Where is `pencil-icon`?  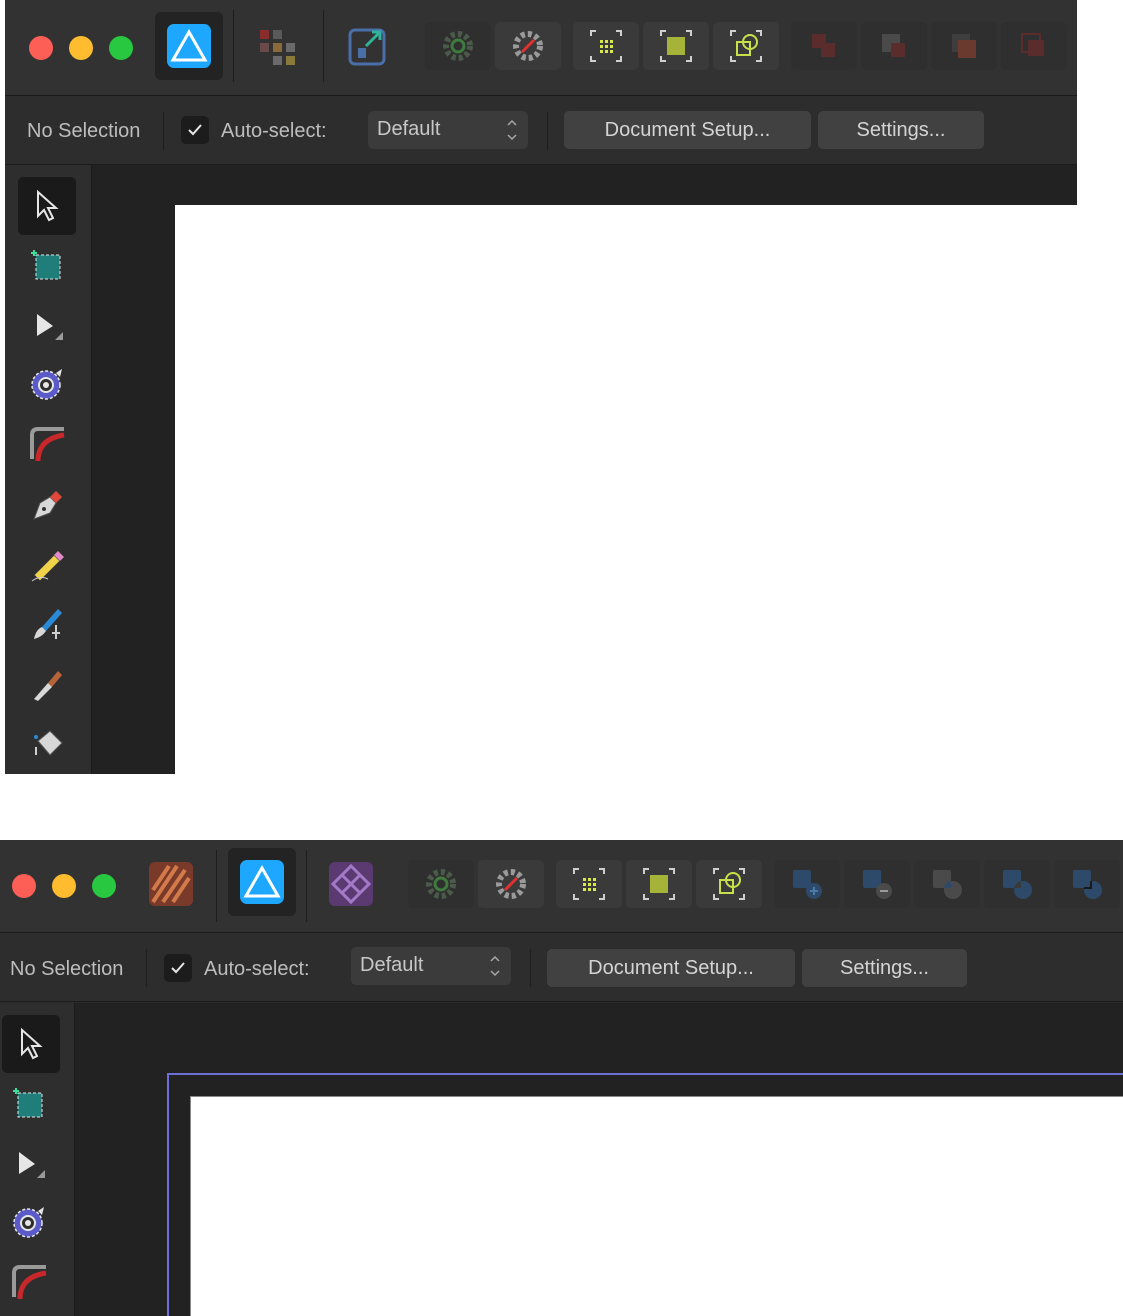
pencil-icon is located at coordinates (47, 566).